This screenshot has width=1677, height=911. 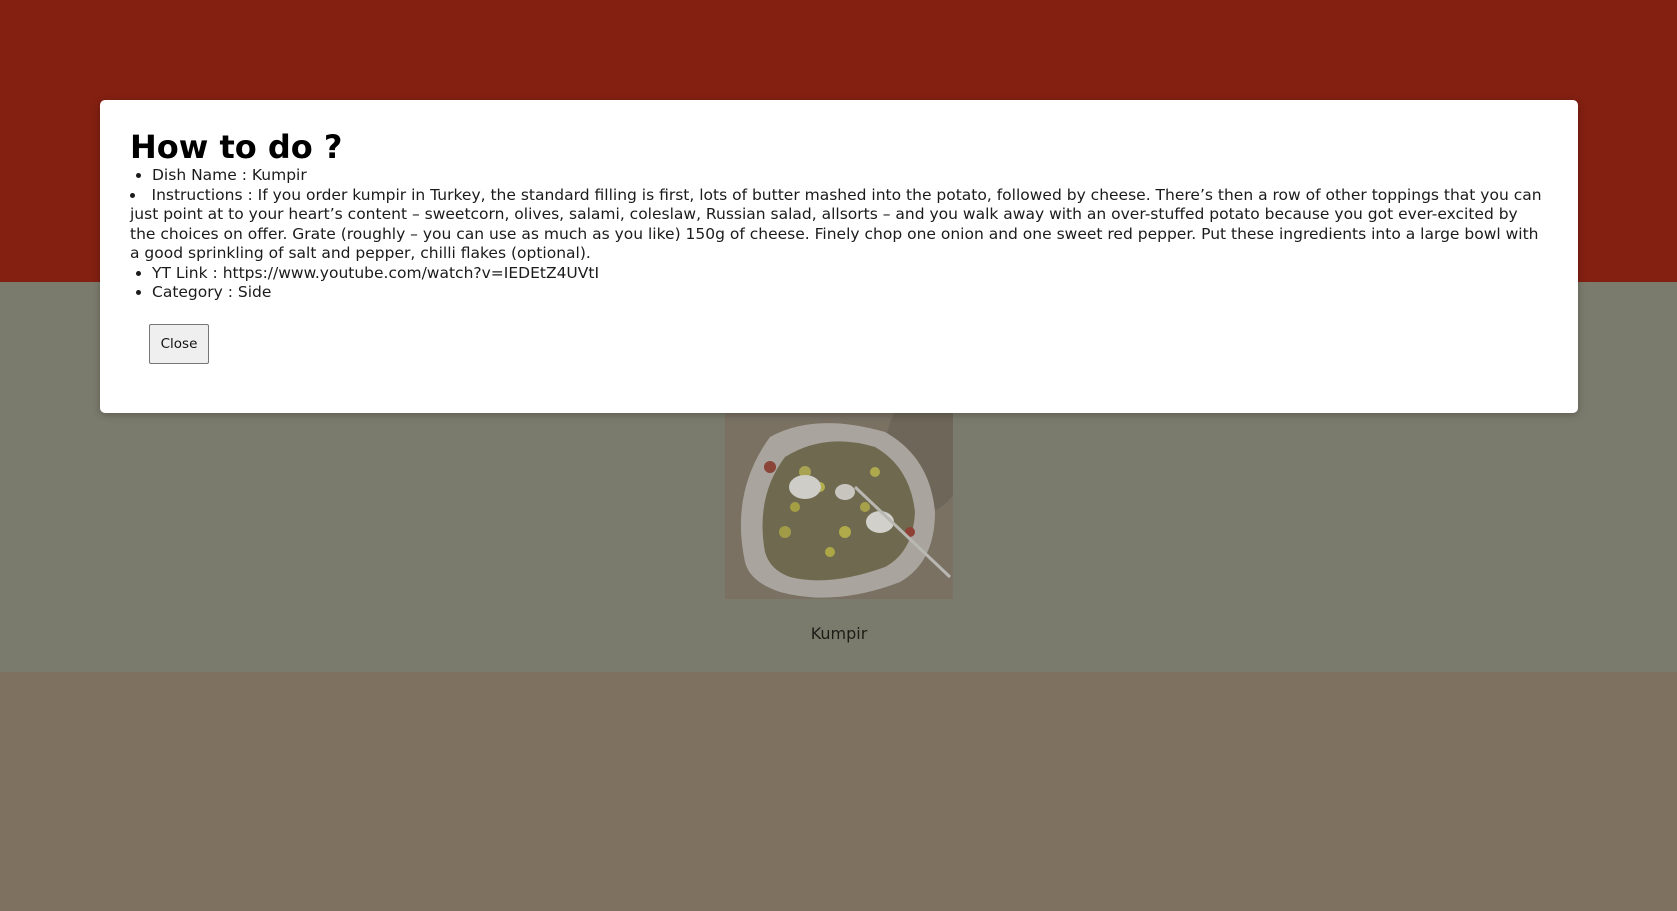 What do you see at coordinates (179, 344) in the screenshot?
I see `close-button: Close` at bounding box center [179, 344].